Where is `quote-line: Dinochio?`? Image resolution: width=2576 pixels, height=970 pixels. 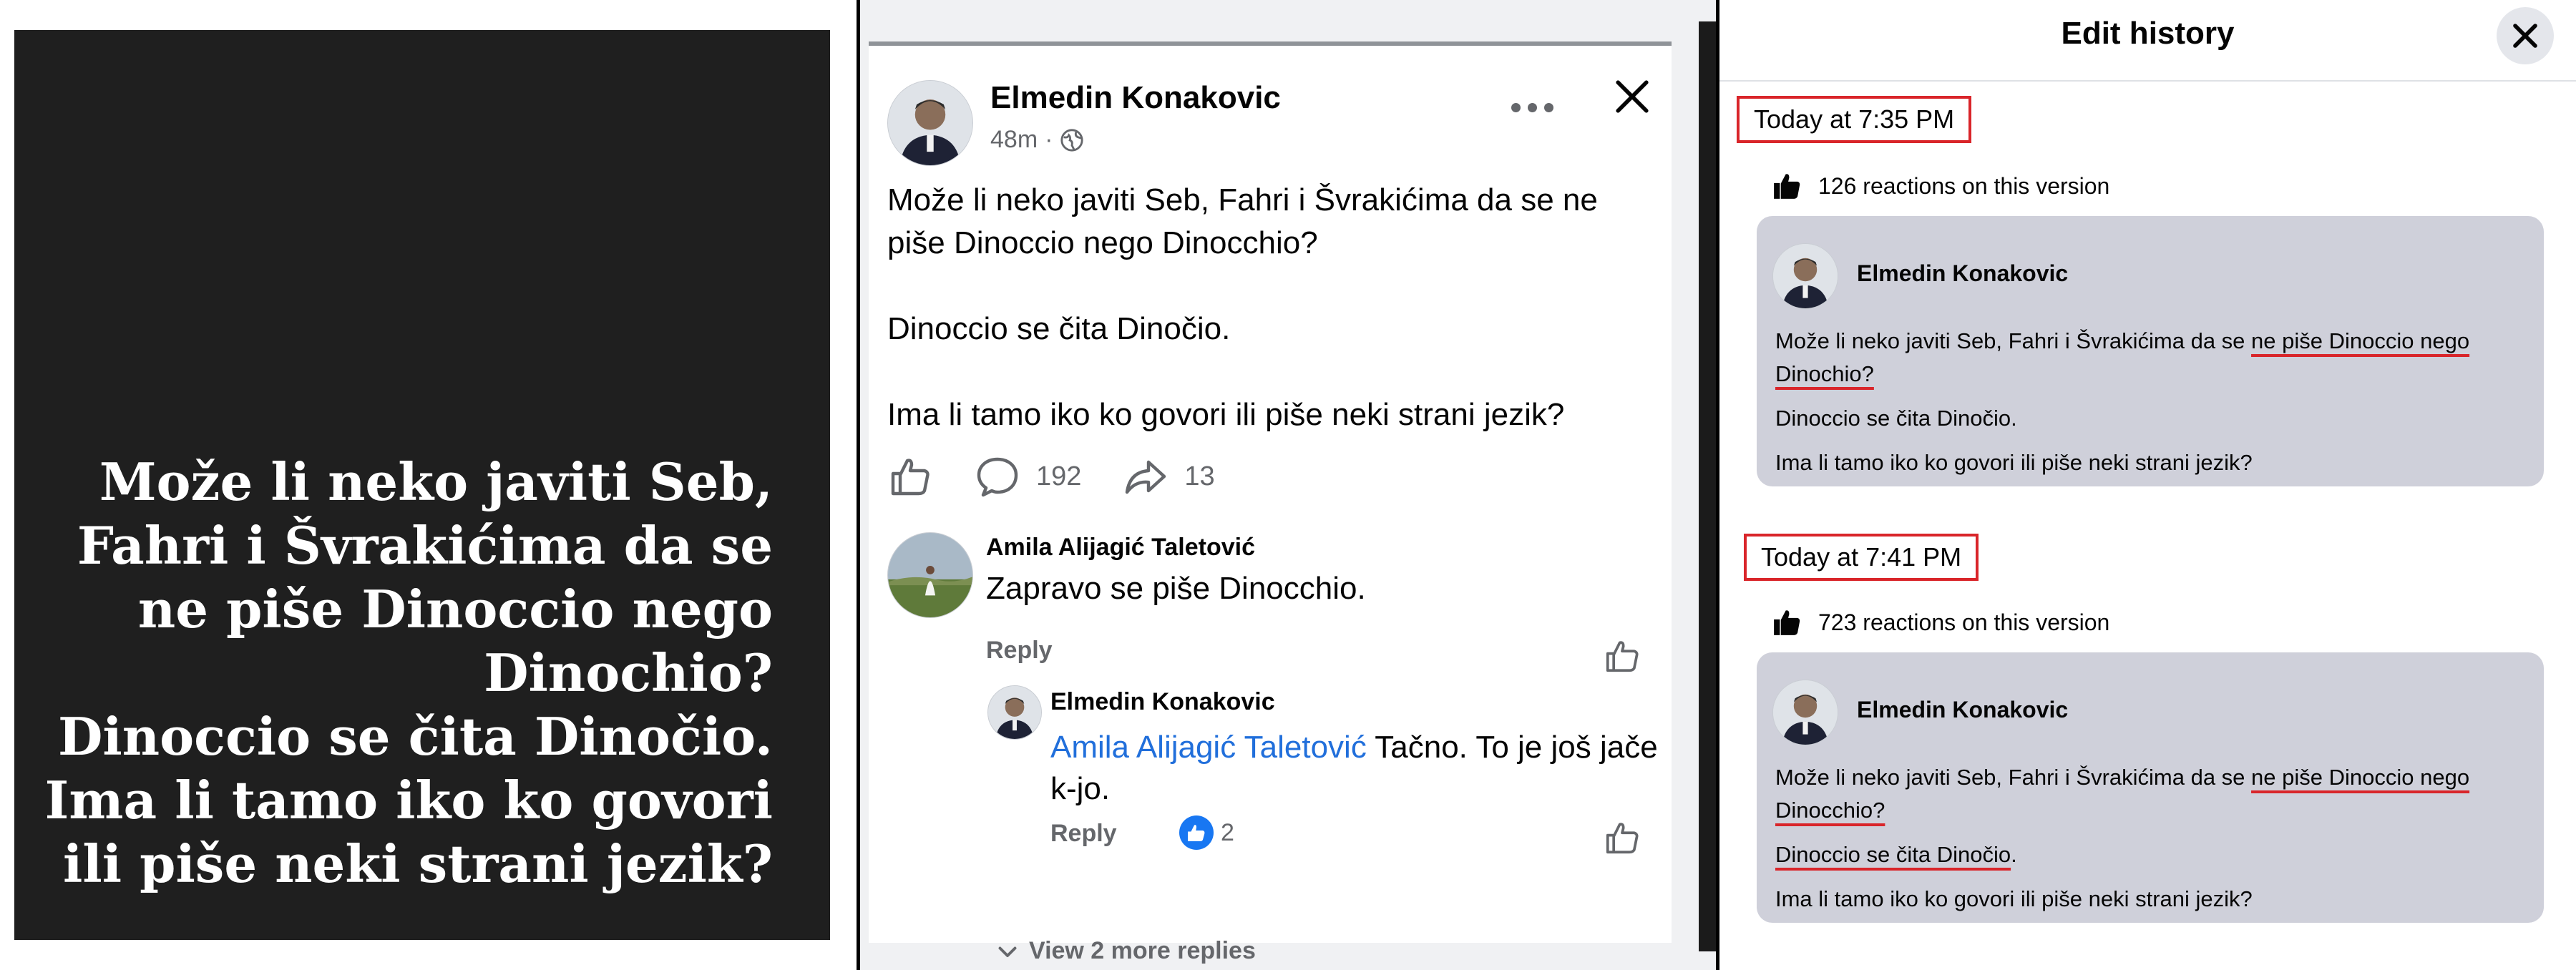 quote-line: Dinochio? is located at coordinates (628, 672).